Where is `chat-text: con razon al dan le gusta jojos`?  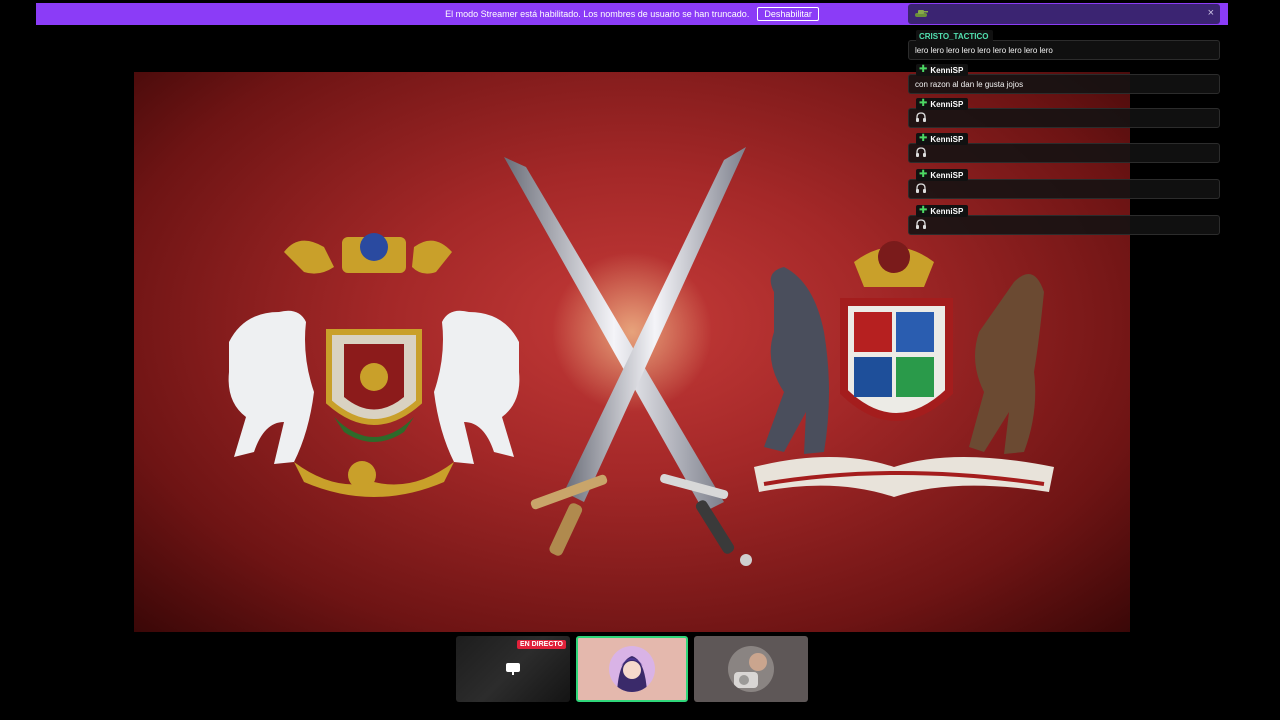
chat-text: con razon al dan le gusta jojos is located at coordinates (969, 84).